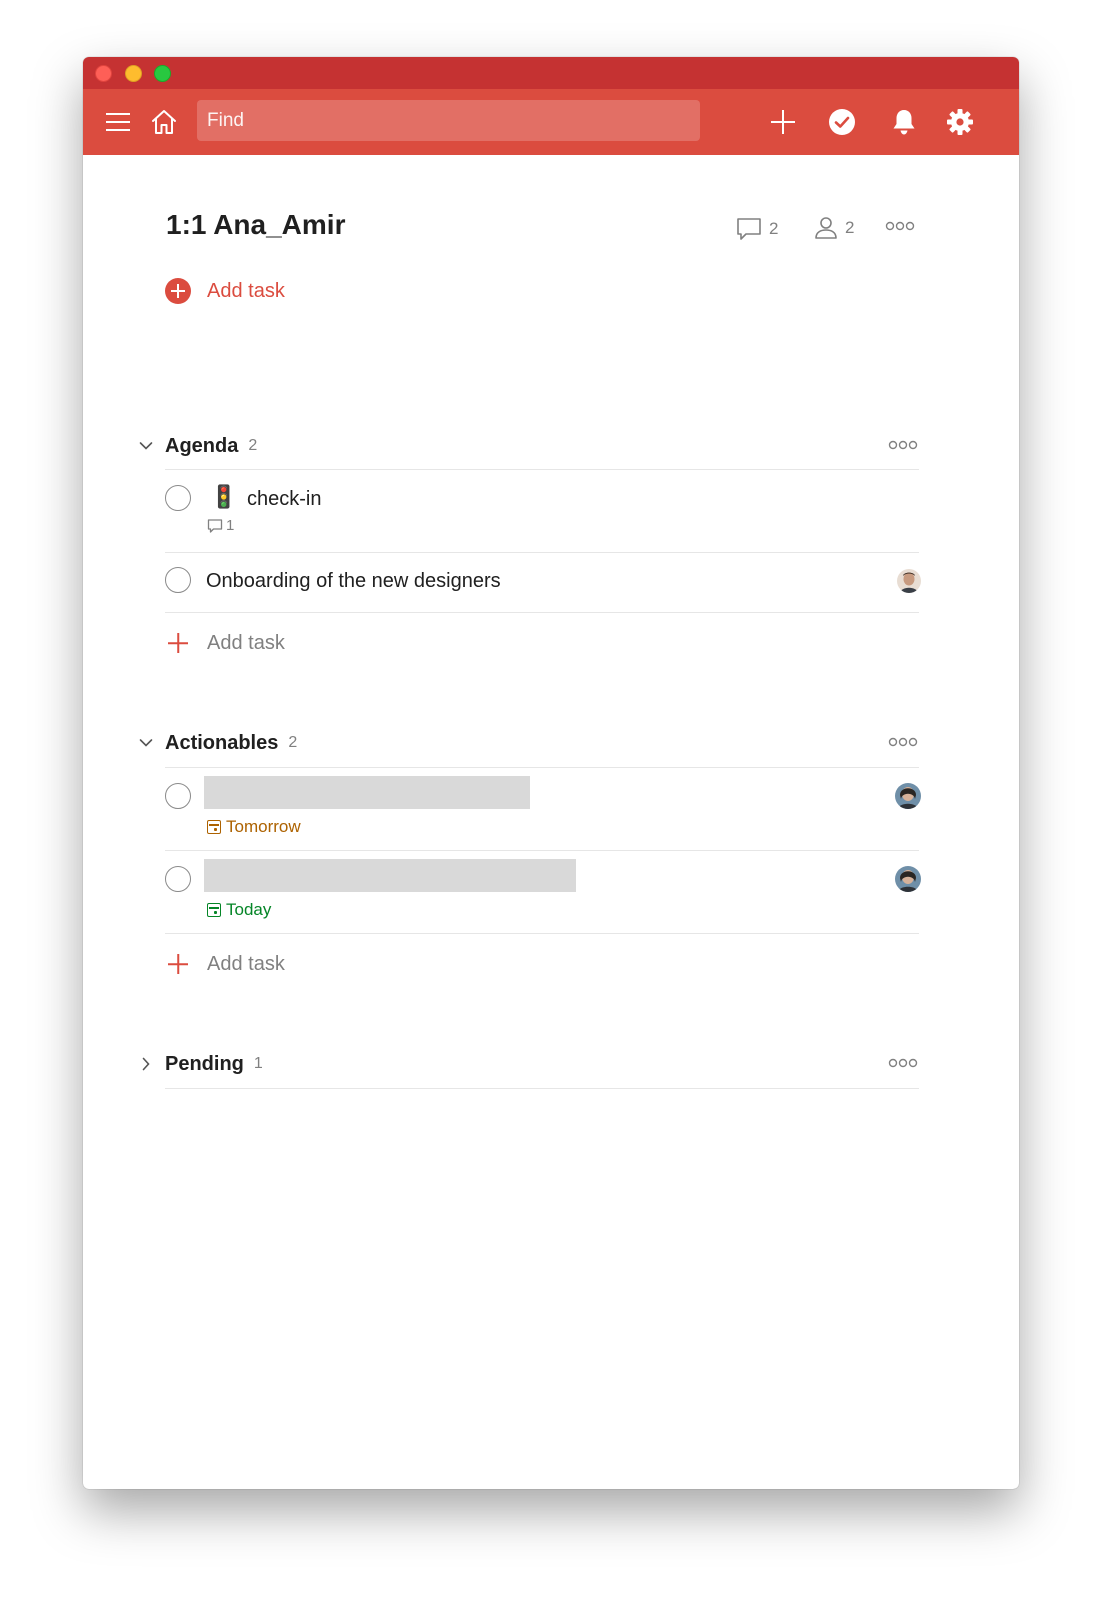  I want to click on section-header-pending: Pending 1, so click(527, 1064).